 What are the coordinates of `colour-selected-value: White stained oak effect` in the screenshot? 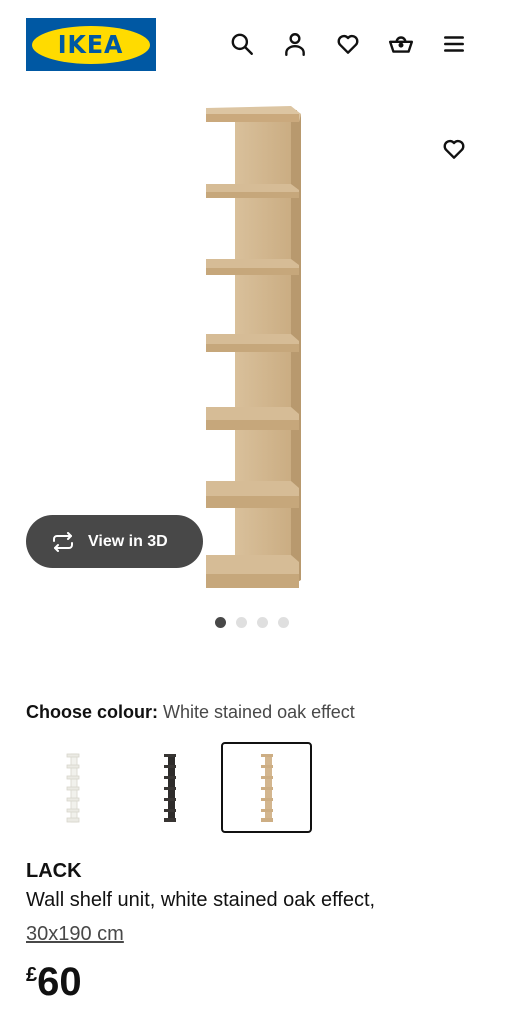 It's located at (259, 712).